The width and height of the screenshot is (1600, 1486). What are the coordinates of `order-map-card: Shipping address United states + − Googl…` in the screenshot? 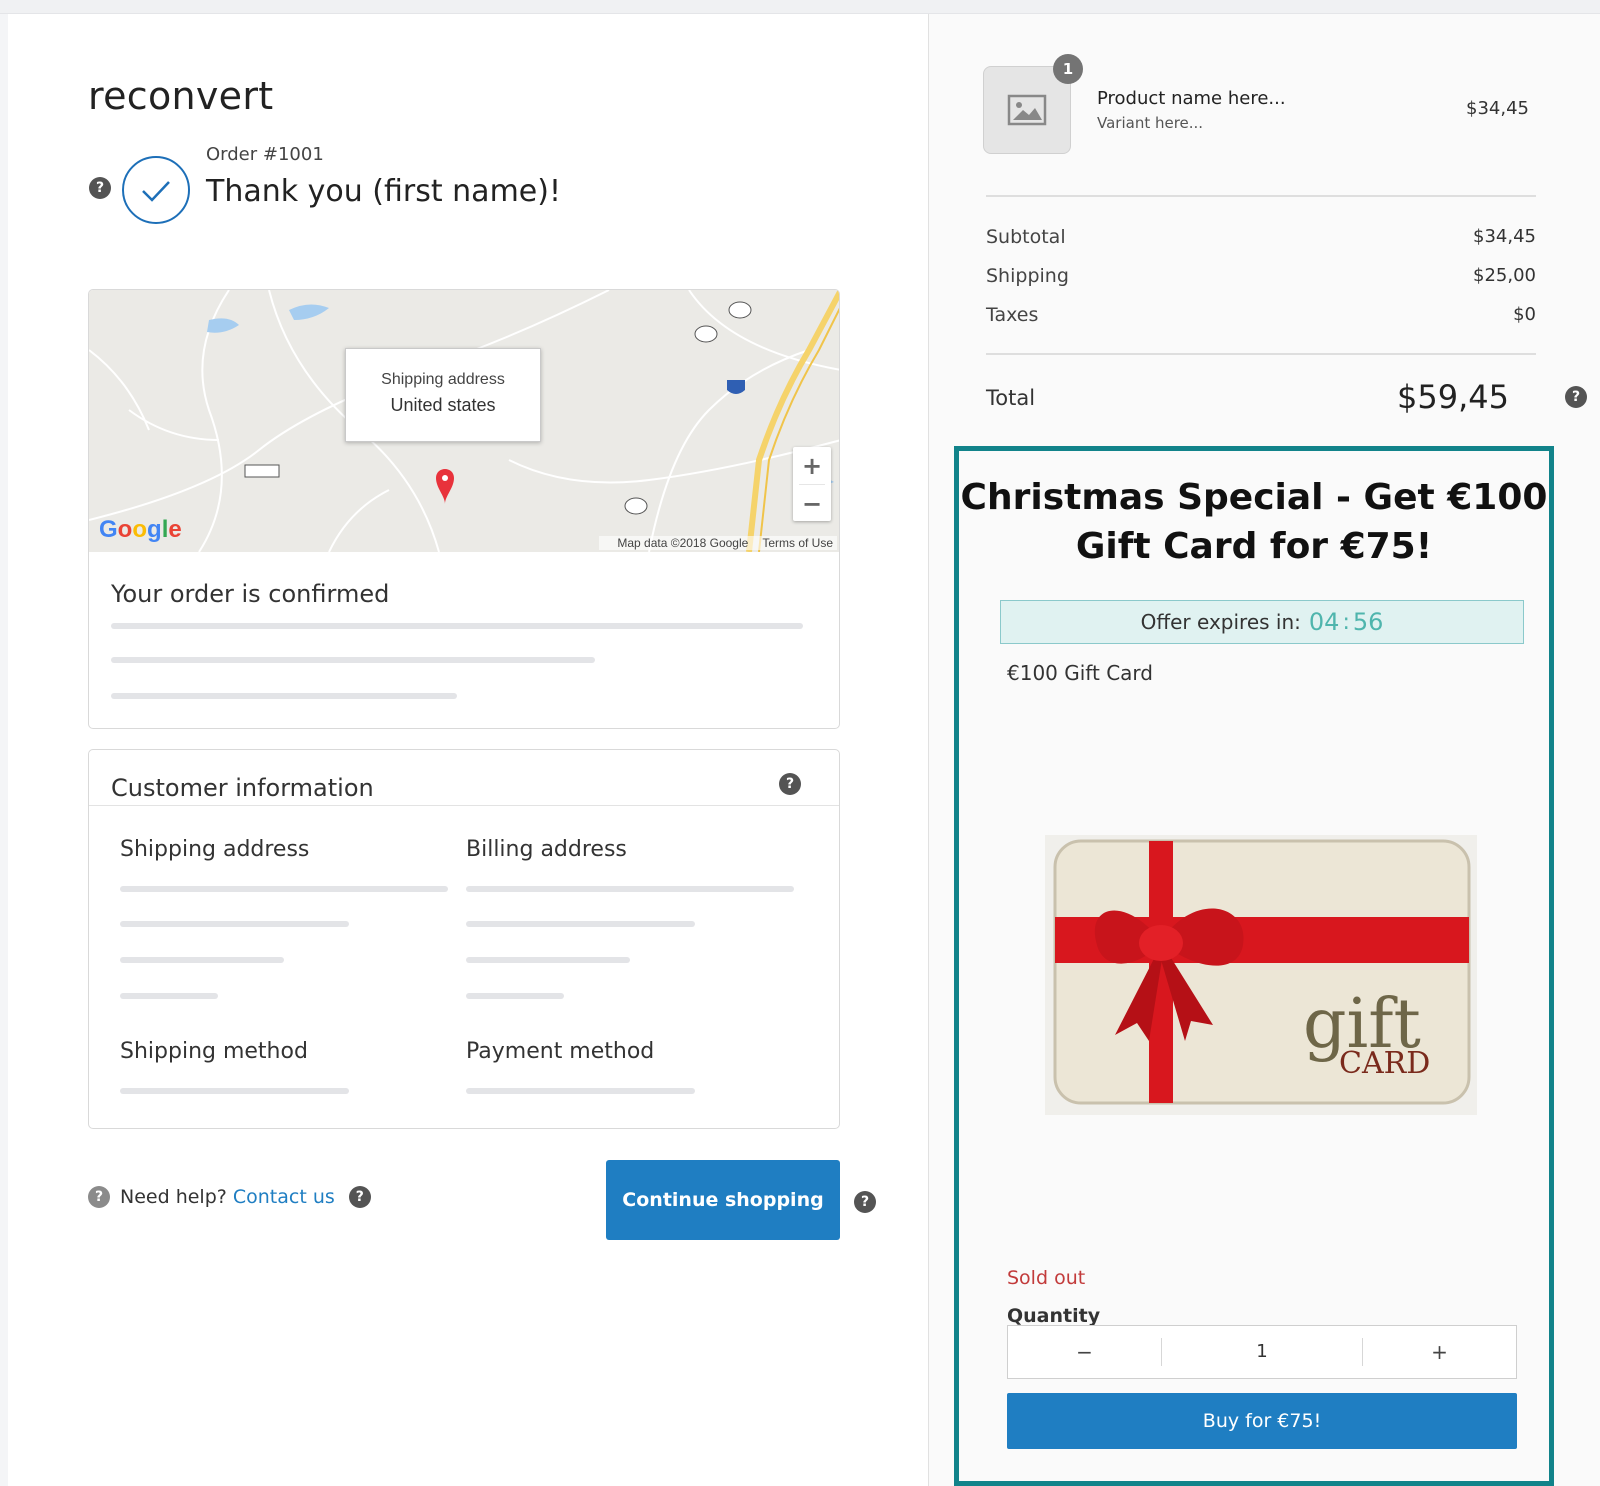 It's located at (464, 509).